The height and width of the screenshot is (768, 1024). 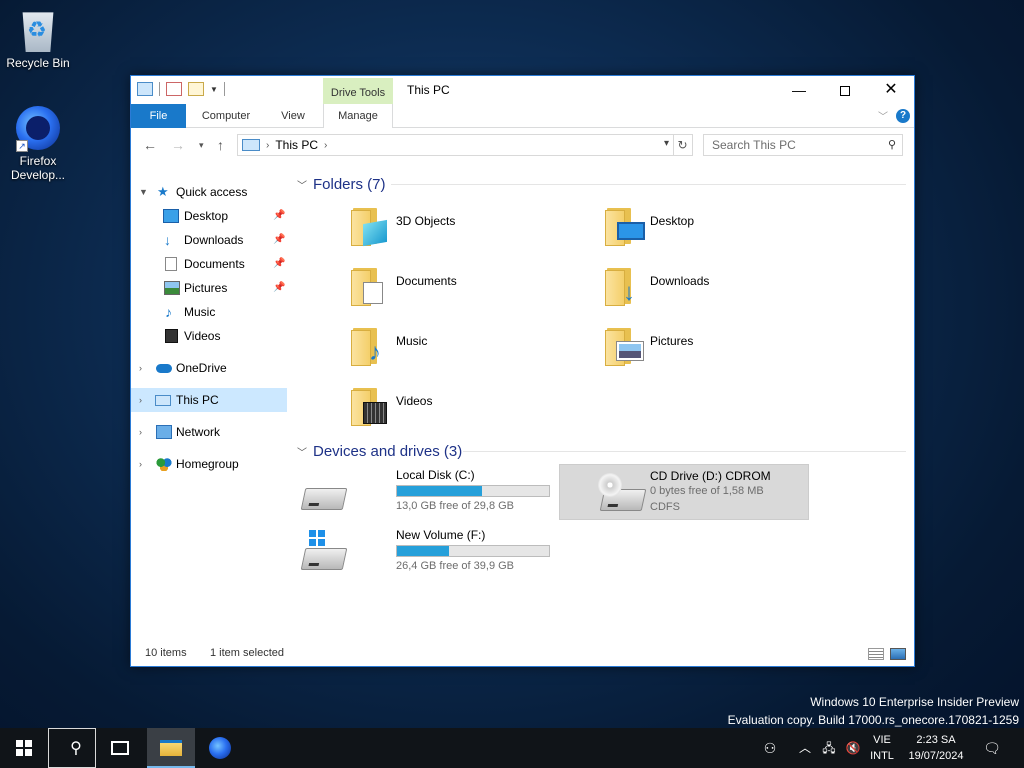 What do you see at coordinates (845, 90) in the screenshot?
I see `maximize-button` at bounding box center [845, 90].